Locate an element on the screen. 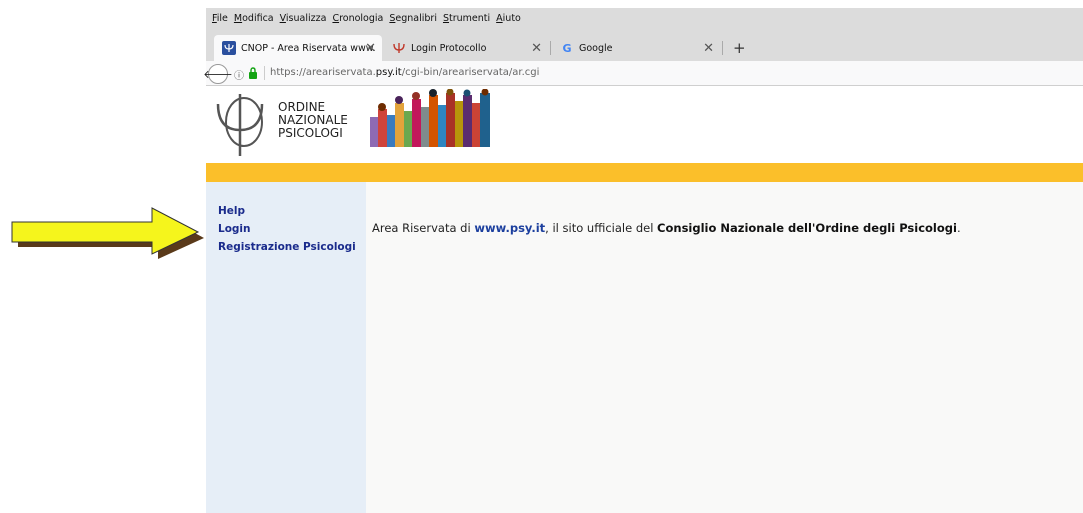  tab-cnop: CNOP - Area Riservata www. ✕ is located at coordinates (298, 48).